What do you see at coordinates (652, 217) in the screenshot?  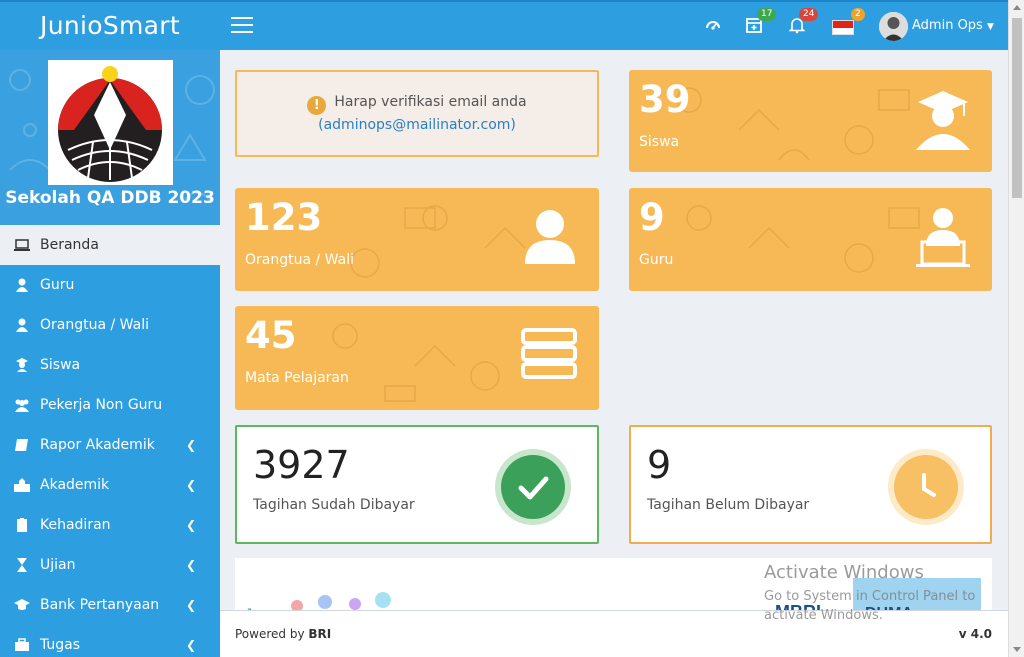 I see `stat-value: 9` at bounding box center [652, 217].